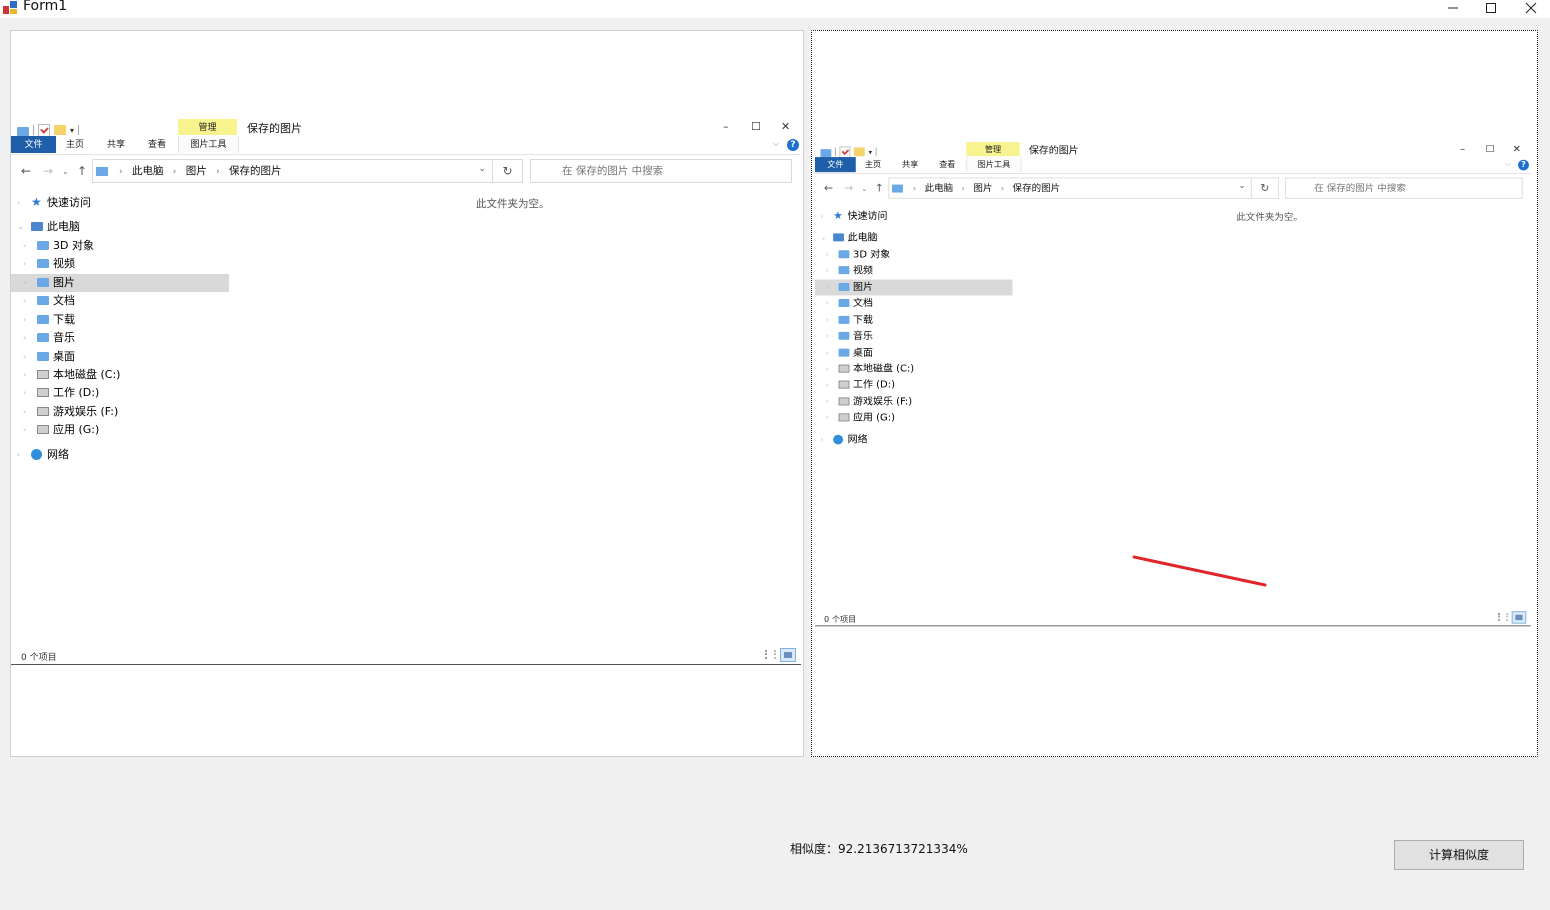  Describe the element at coordinates (33, 144) in the screenshot. I see `tab-file: 文件` at that location.